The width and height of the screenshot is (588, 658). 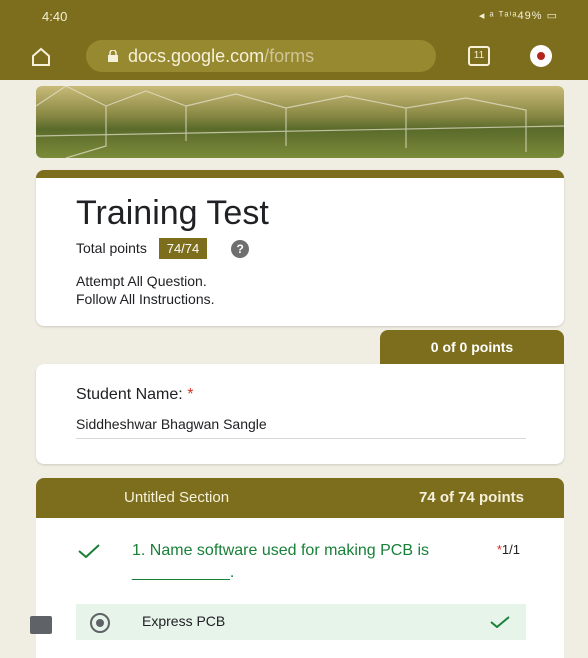 What do you see at coordinates (294, 17) in the screenshot?
I see `status-bar: 4:40 ◂ ᵃ ᵀᵃⁱᵃ49% ▭` at bounding box center [294, 17].